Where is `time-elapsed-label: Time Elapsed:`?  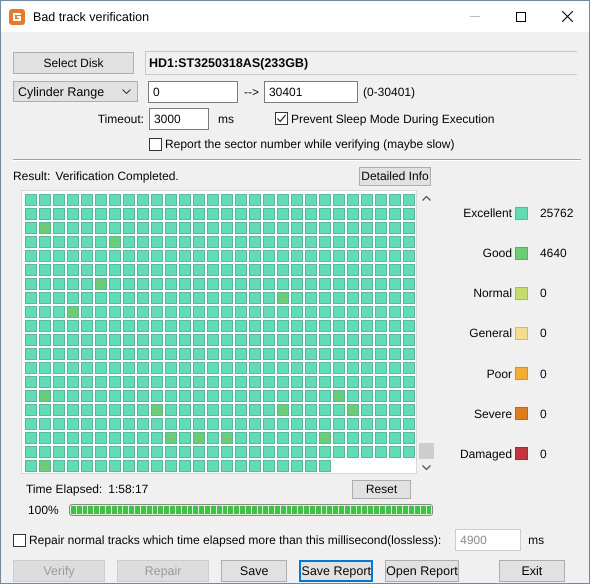 time-elapsed-label: Time Elapsed: is located at coordinates (64, 489).